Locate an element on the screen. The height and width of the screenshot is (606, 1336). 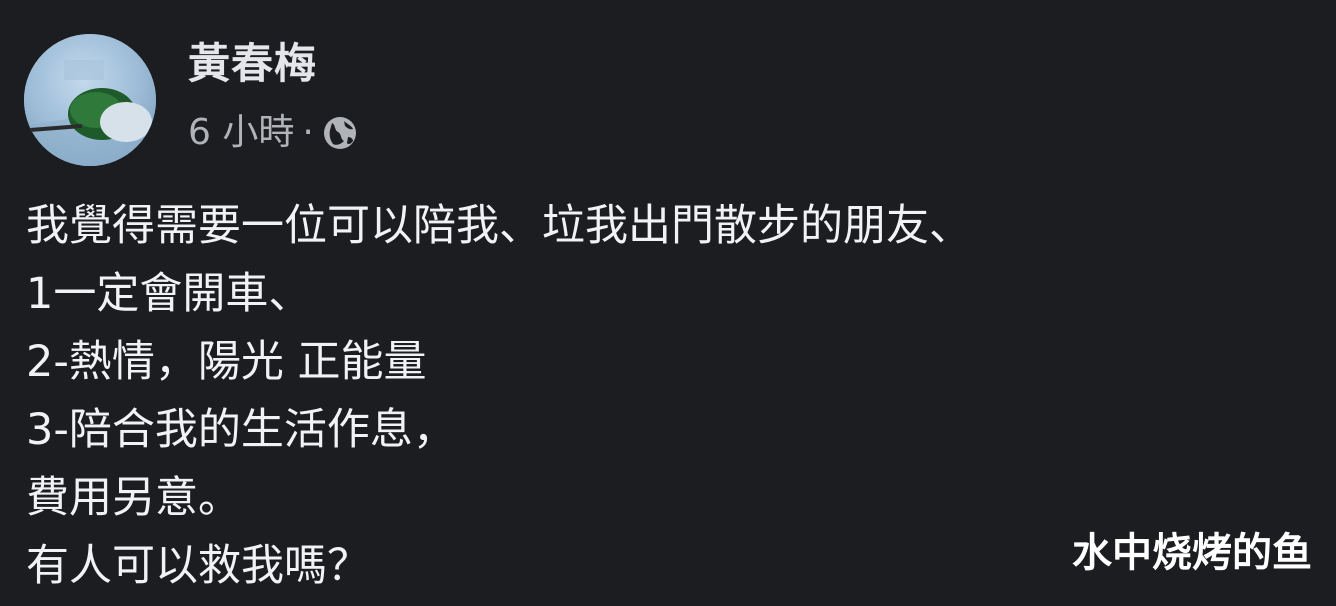
watermark: 水中烧烤的鱼 is located at coordinates (1192, 553).